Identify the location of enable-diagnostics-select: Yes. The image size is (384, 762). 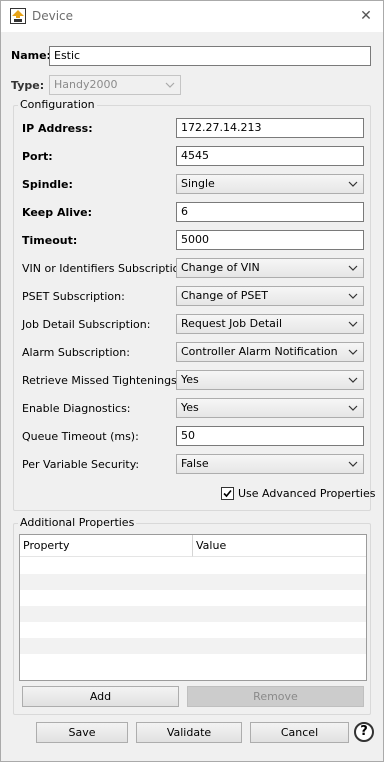
(270, 408).